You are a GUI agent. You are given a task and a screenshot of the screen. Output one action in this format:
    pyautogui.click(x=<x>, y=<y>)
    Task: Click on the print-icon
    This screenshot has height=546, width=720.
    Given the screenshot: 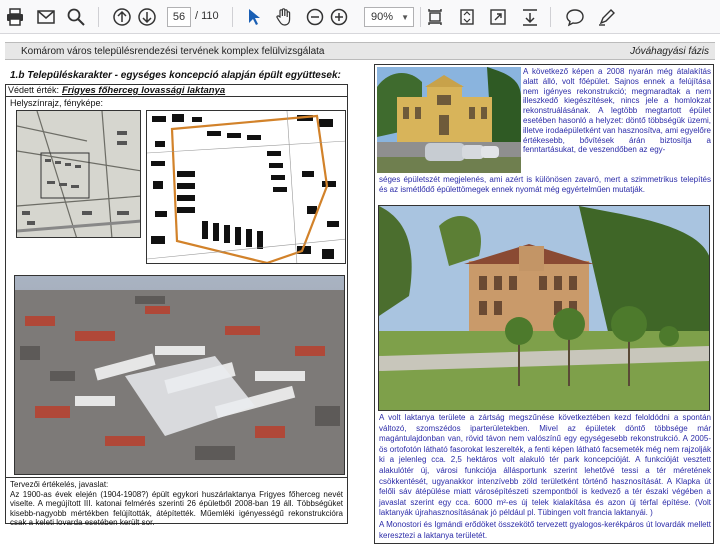 What is the action you would take?
    pyautogui.click(x=15, y=17)
    